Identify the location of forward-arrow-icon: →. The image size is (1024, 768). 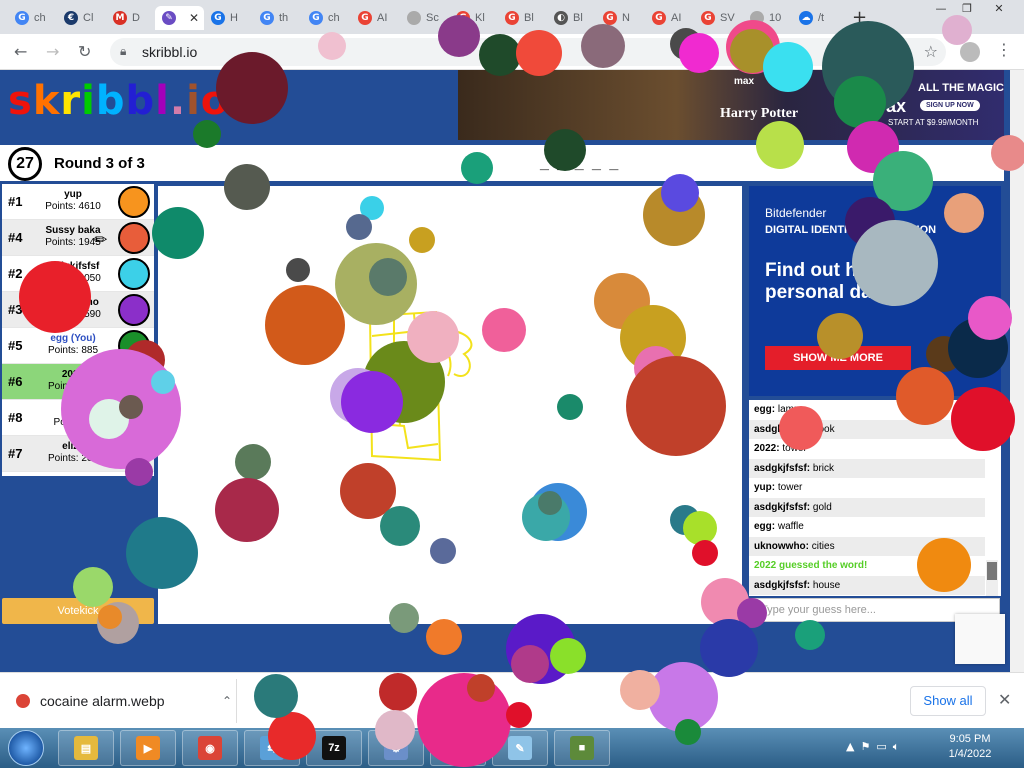
(52, 51).